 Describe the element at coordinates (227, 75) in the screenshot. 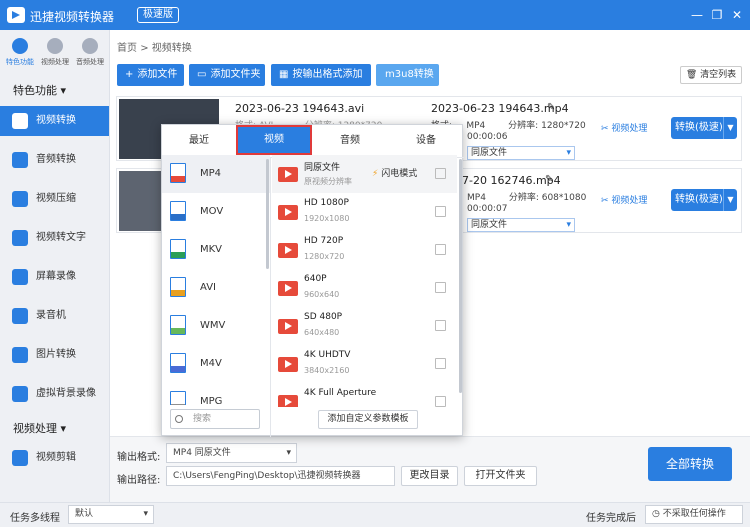

I see `add-folder-button: ▭ 添加文件夹` at that location.